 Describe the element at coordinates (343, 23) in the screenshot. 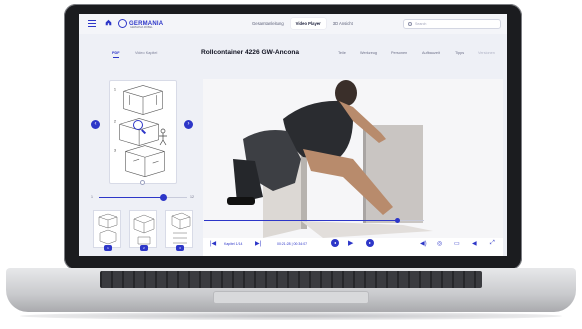

I see `nav-tab-3d-view: 3D Ansicht` at that location.